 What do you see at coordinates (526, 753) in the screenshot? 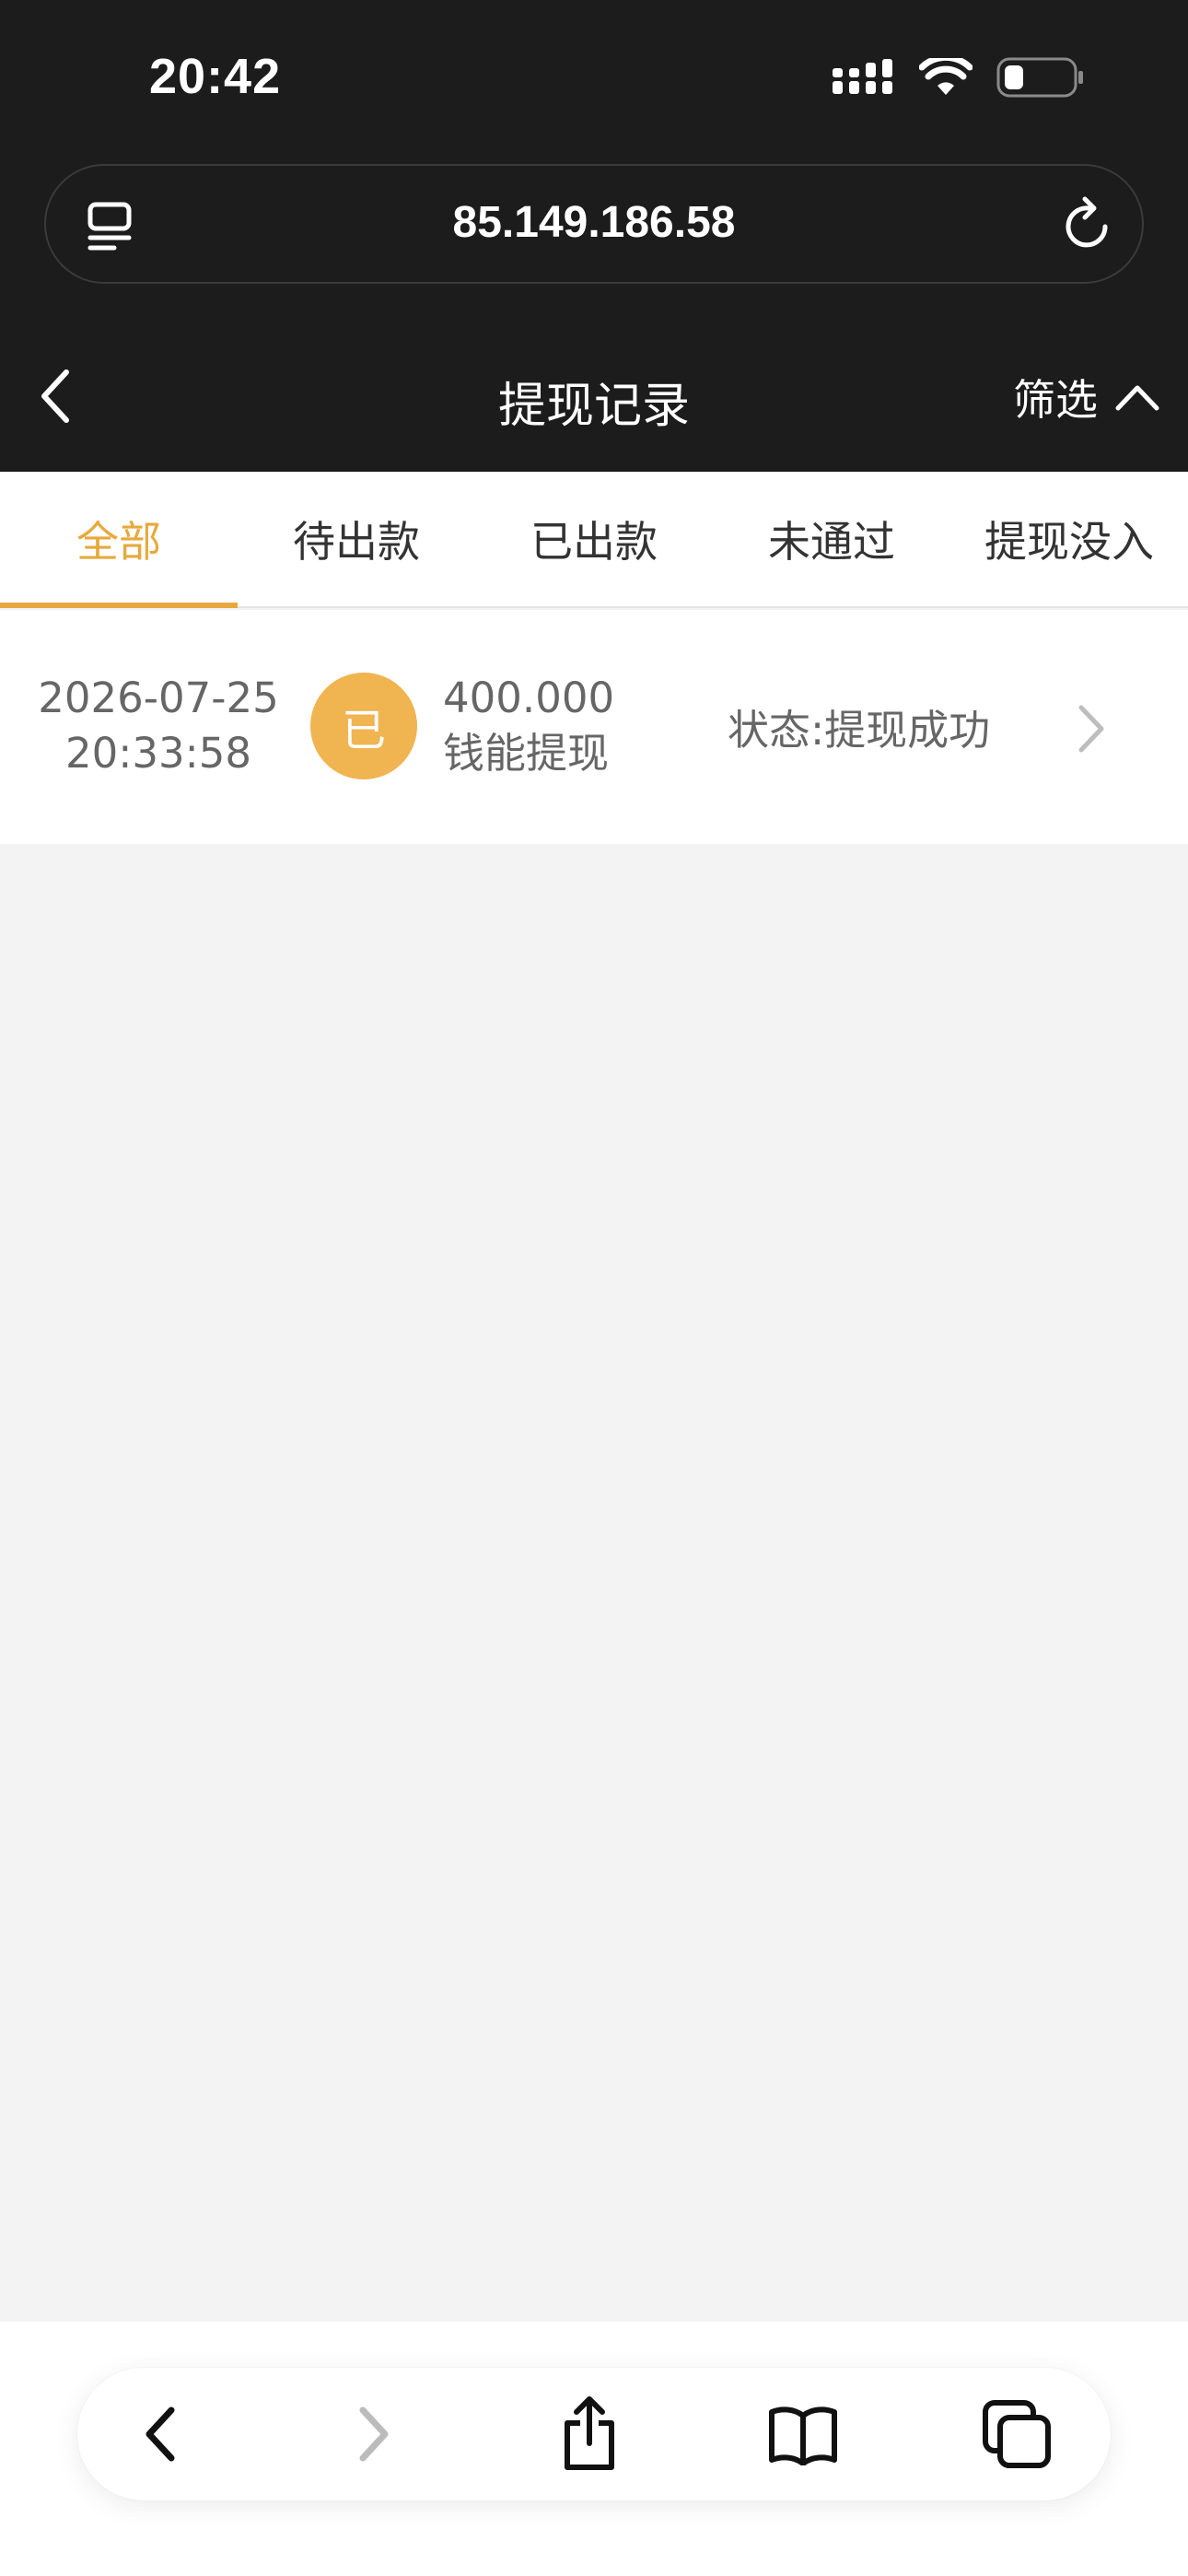
I see `record-type: 钱能提现` at bounding box center [526, 753].